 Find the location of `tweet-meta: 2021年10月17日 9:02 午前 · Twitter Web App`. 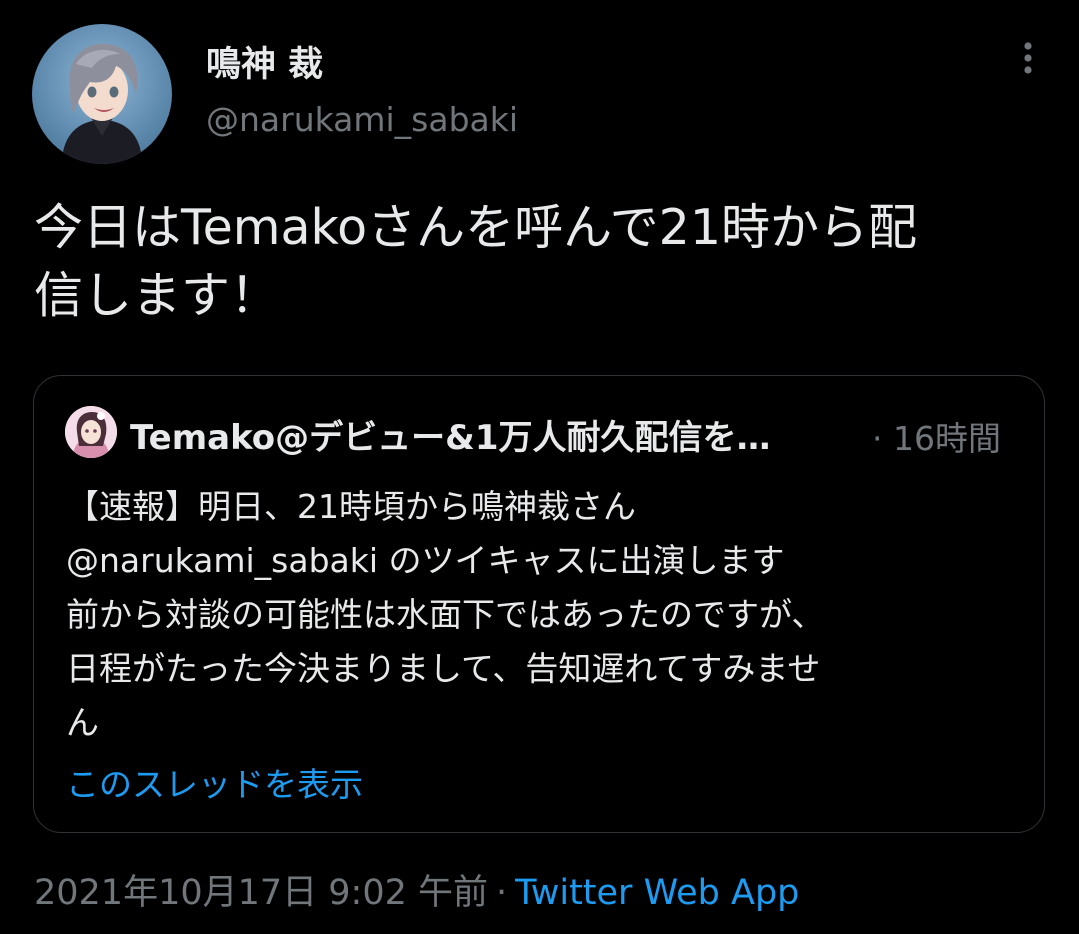

tweet-meta: 2021年10月17日 9:02 午前 · Twitter Web App is located at coordinates (416, 889).